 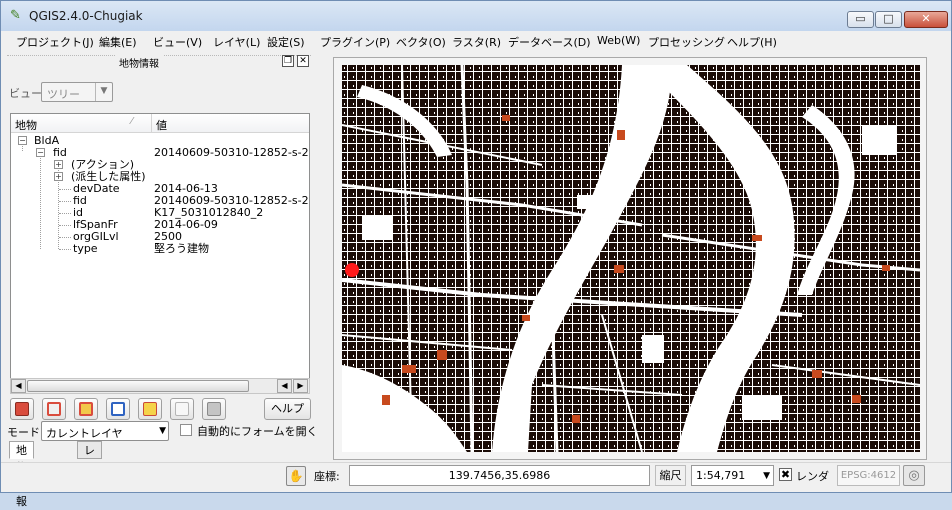 What do you see at coordinates (300, 386) in the screenshot?
I see `scroll-right-icon: ▶` at bounding box center [300, 386].